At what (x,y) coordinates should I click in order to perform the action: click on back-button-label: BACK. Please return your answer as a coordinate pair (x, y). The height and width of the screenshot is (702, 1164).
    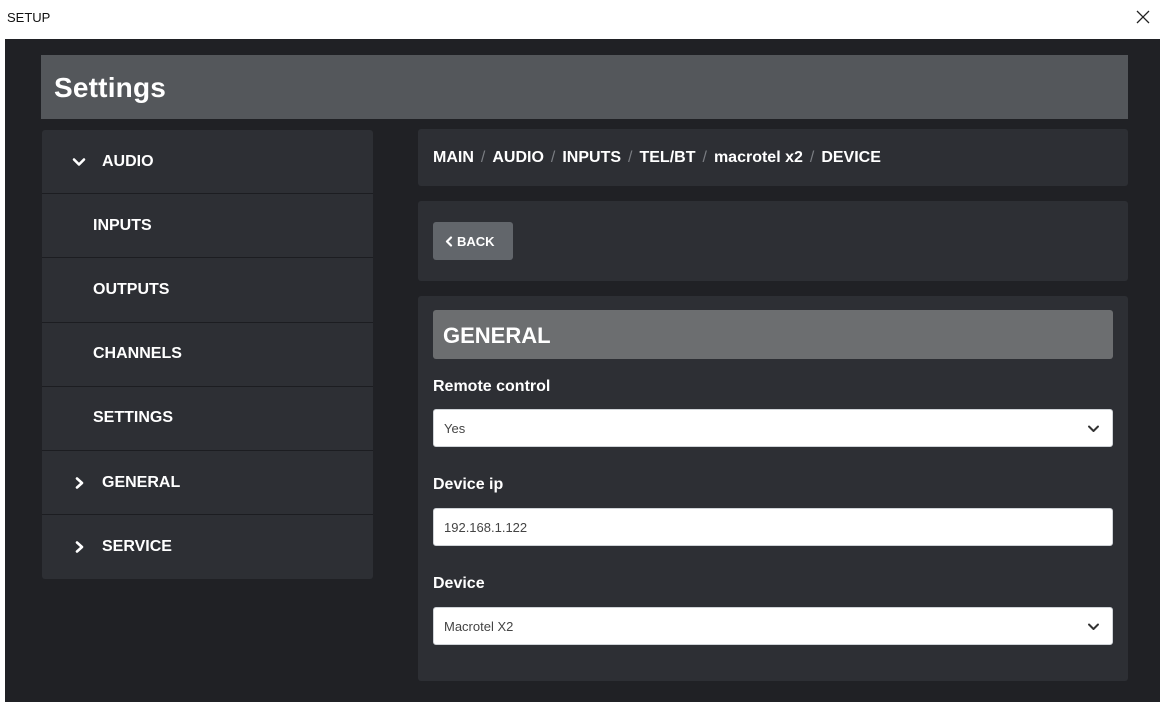
    Looking at the image, I should click on (476, 241).